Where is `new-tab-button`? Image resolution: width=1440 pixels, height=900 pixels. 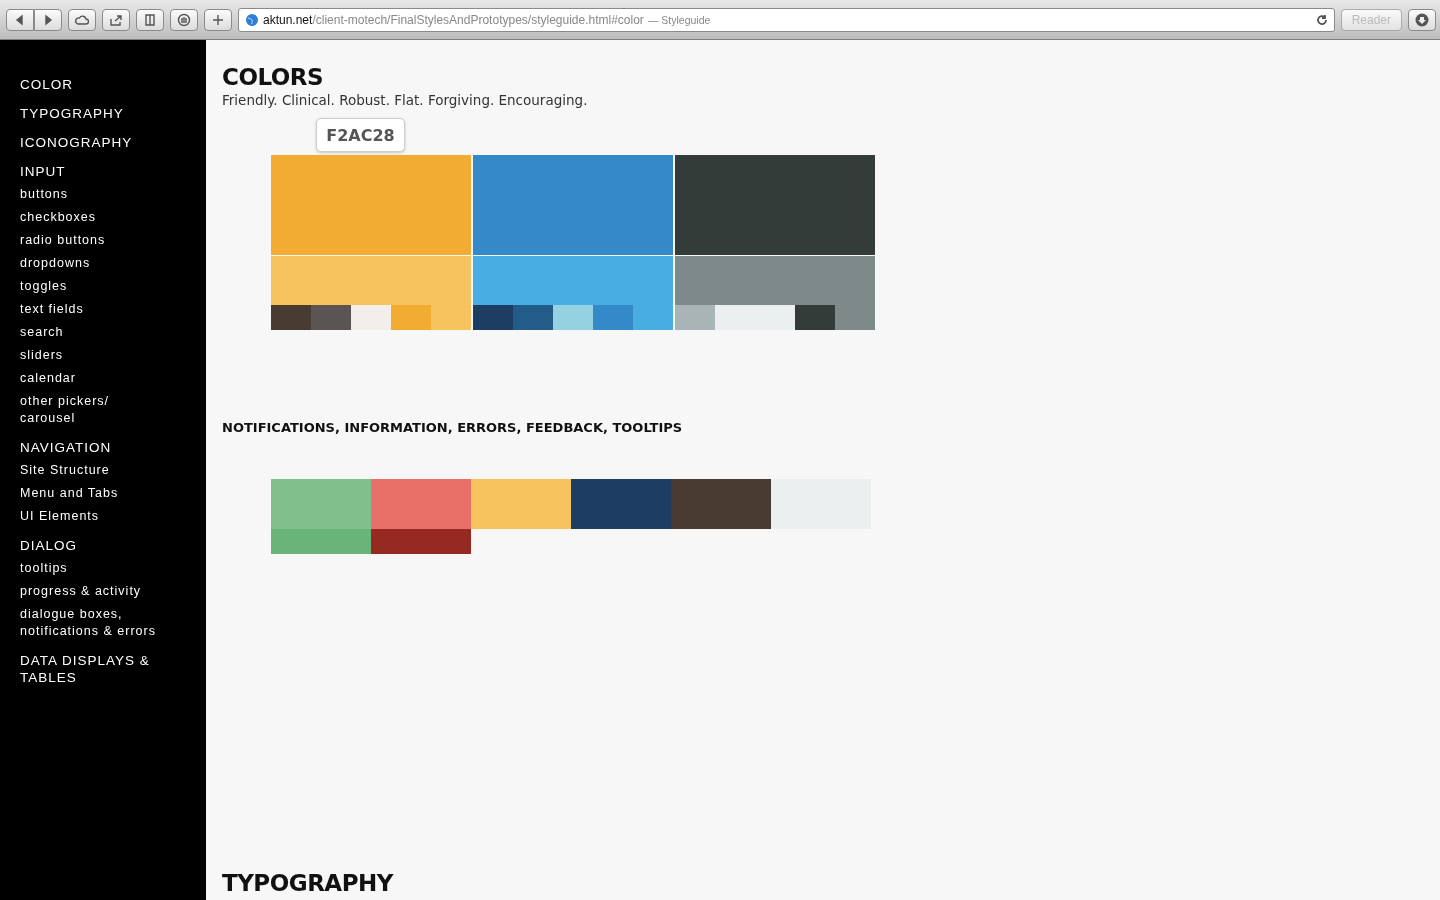
new-tab-button is located at coordinates (218, 19).